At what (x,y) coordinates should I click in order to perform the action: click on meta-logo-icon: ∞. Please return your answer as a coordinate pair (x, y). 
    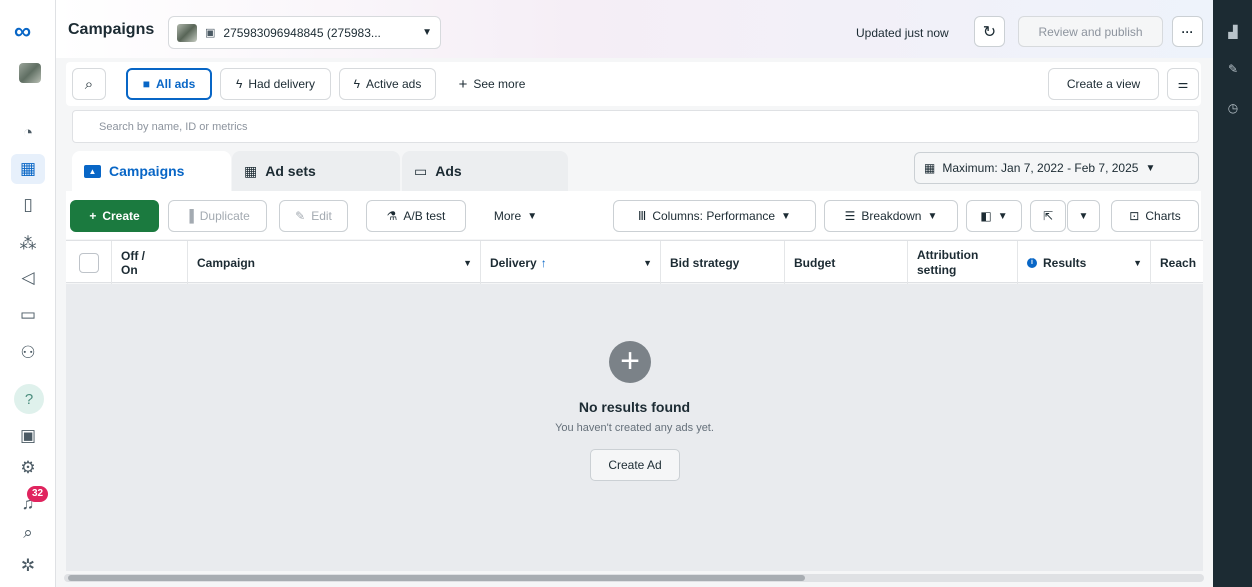
    Looking at the image, I should click on (22, 32).